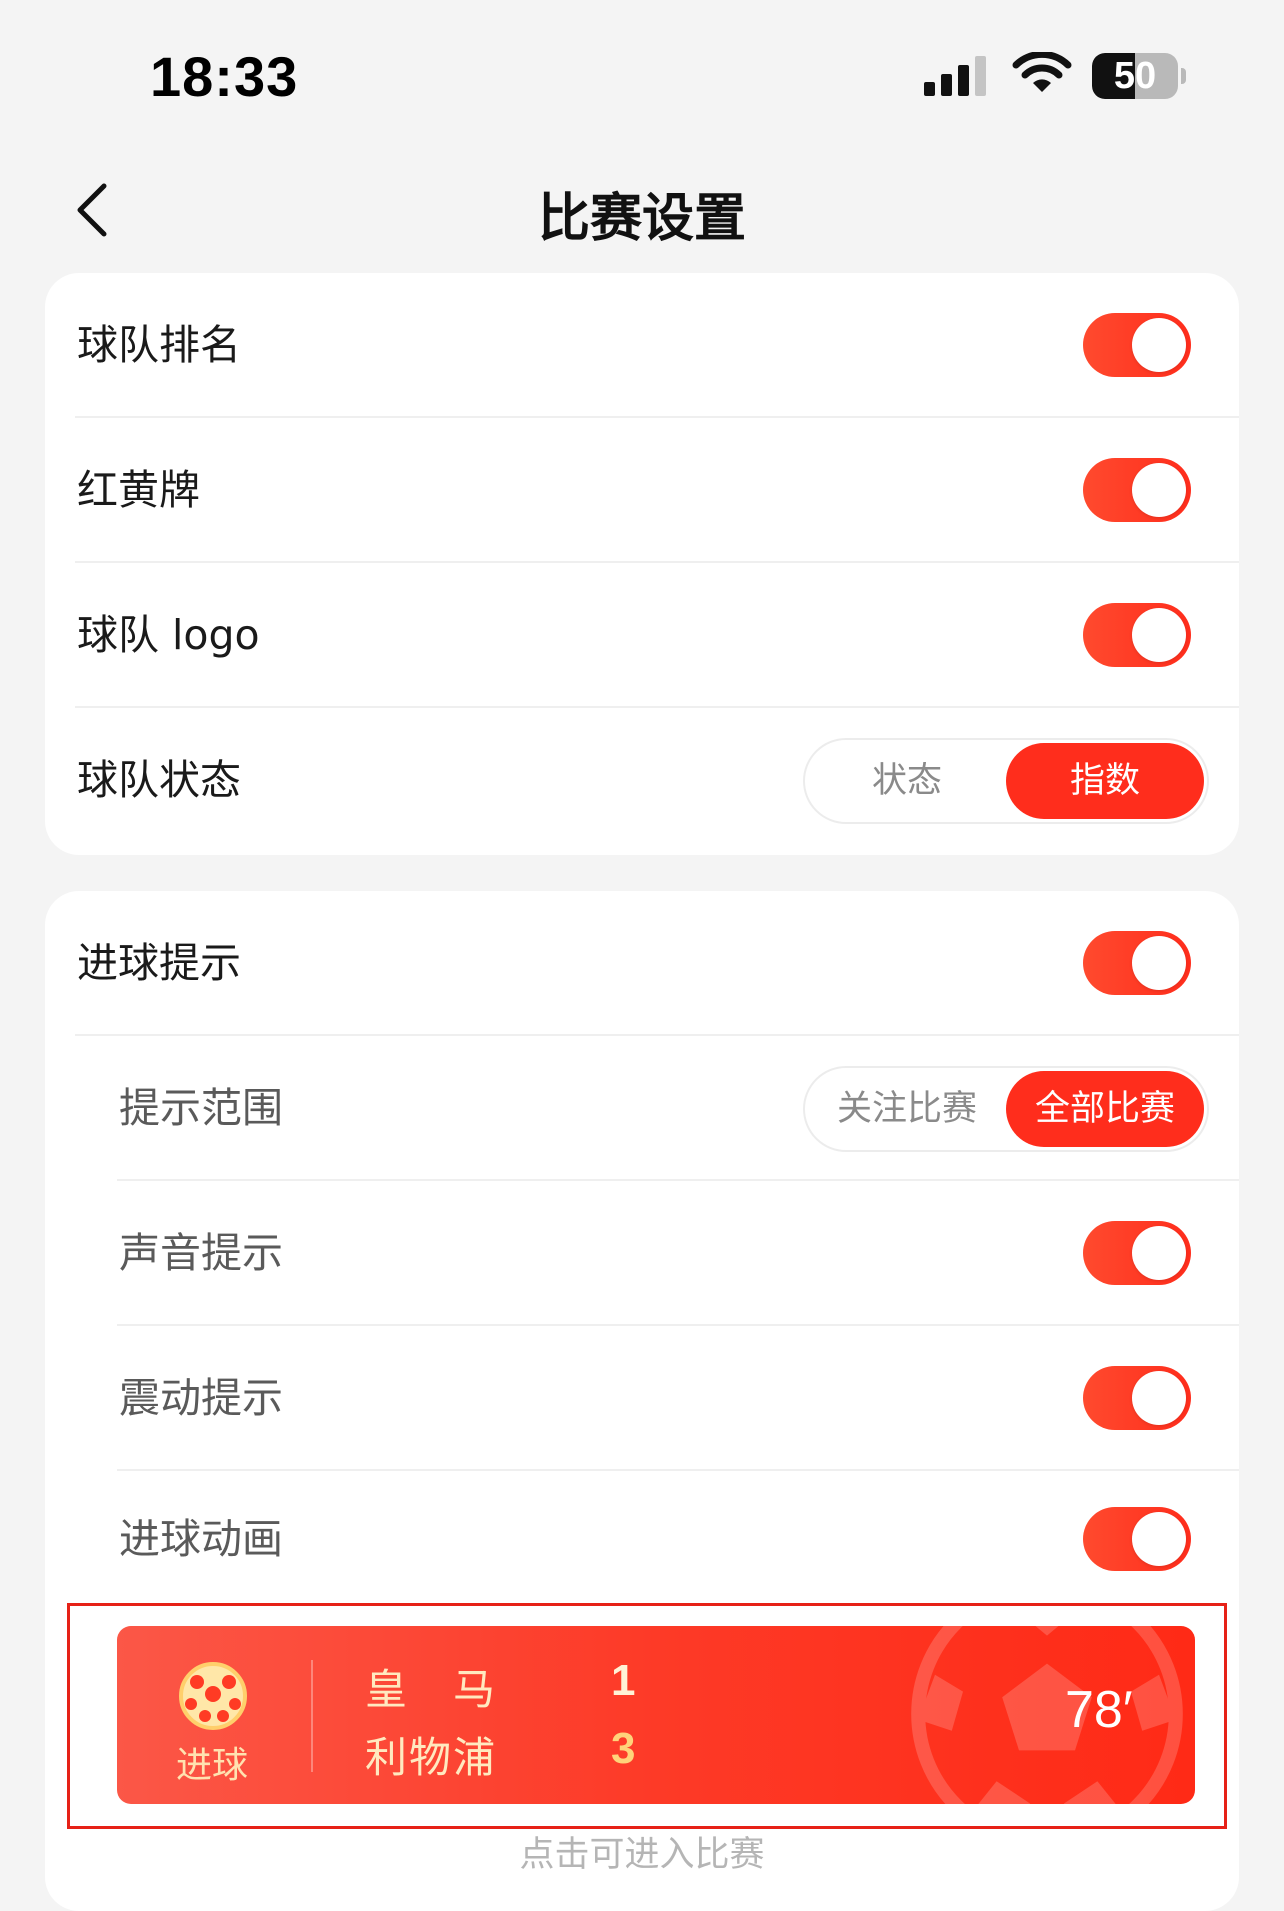 This screenshot has height=1911, width=1284. I want to click on alert-scope-segmented-control: 关注比赛 全部比赛, so click(1006, 1109).